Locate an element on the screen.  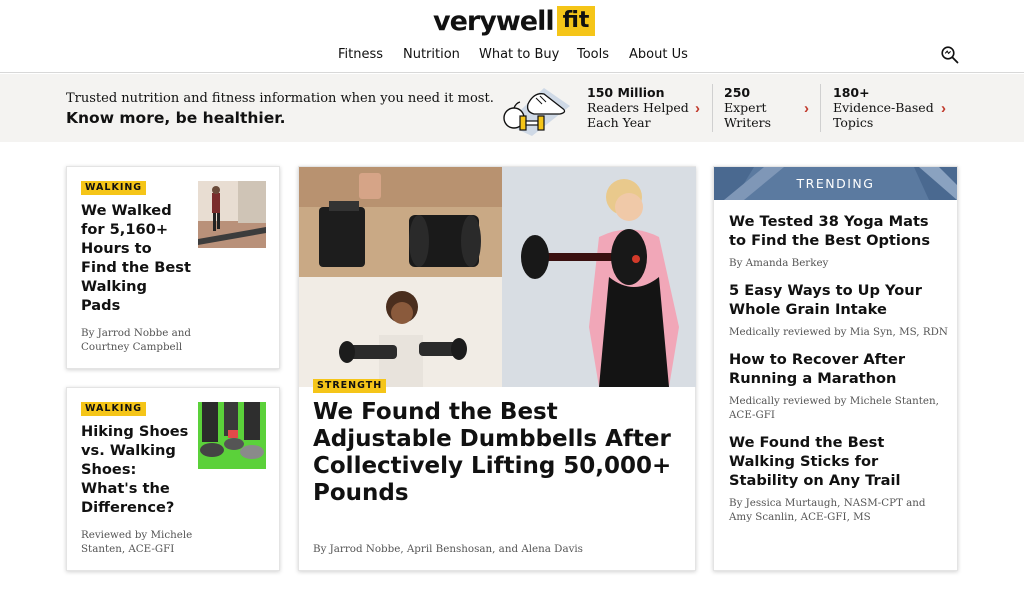
stat-writers-label-1: Expert is located at coordinates (745, 107).